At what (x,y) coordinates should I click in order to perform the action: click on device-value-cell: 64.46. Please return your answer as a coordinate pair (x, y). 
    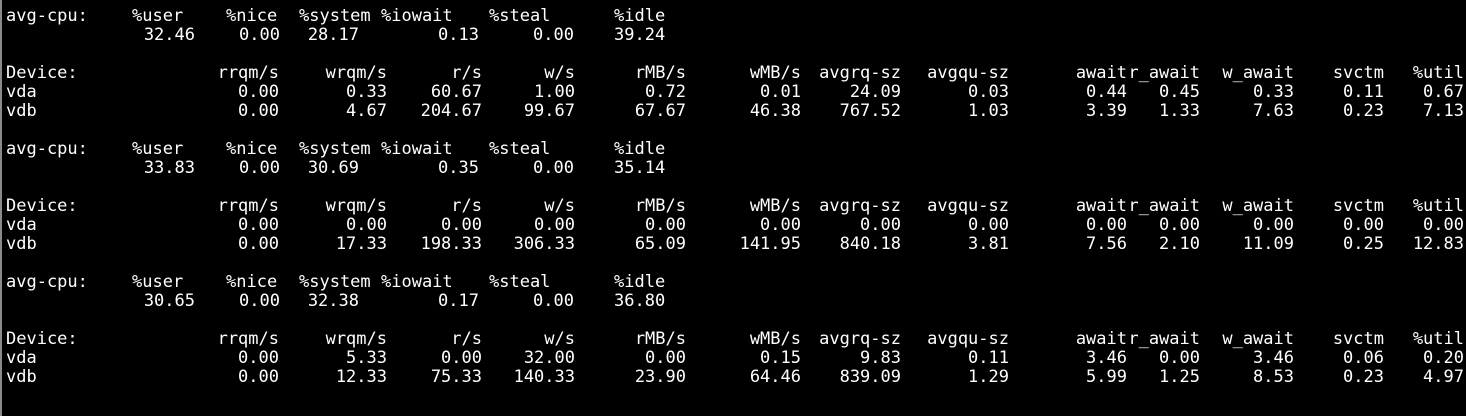
    Looking at the image, I should click on (775, 377).